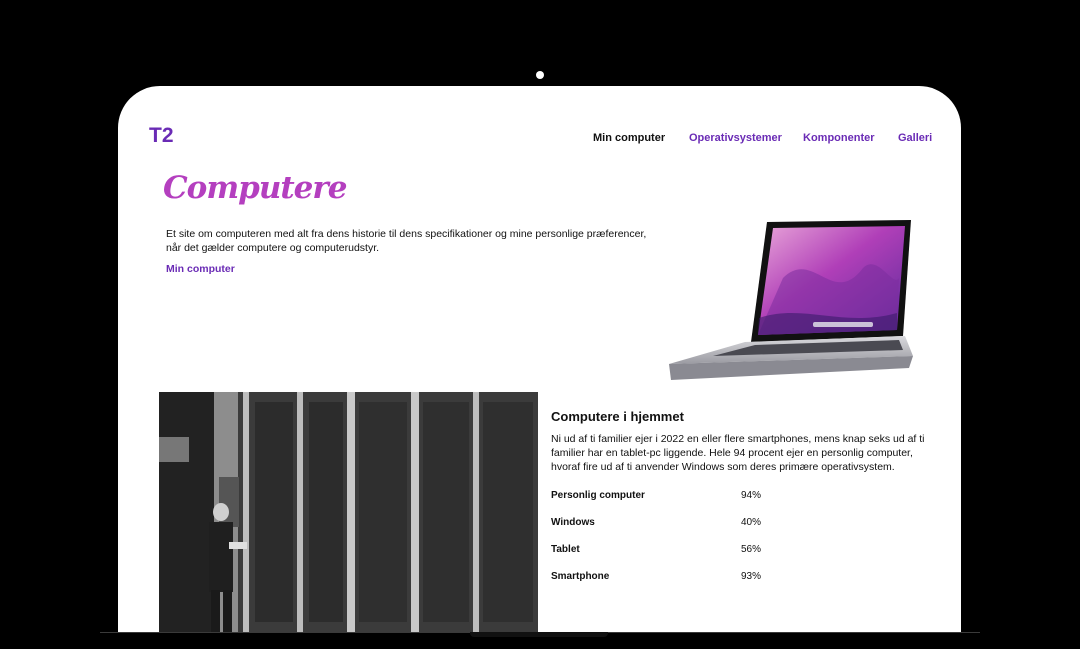 The image size is (1080, 669). I want to click on laptop-notch, so click(539, 634).